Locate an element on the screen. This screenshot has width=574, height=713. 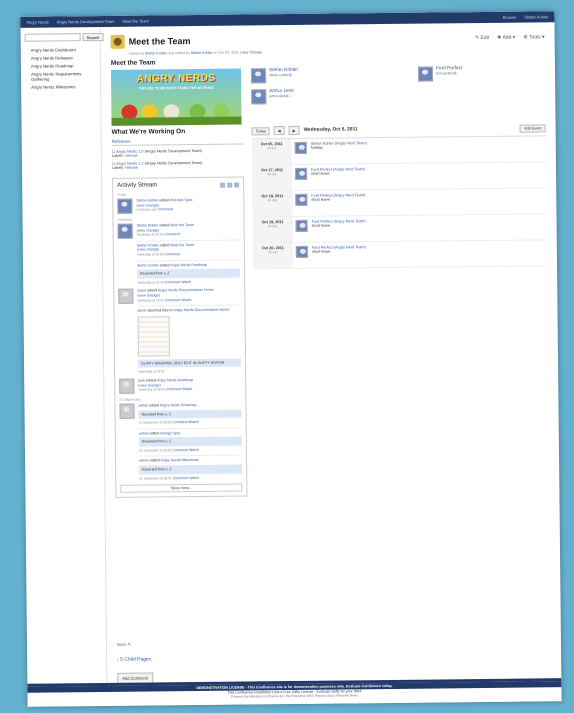
add-menu-button: ✚ Add ▾ is located at coordinates (506, 38).